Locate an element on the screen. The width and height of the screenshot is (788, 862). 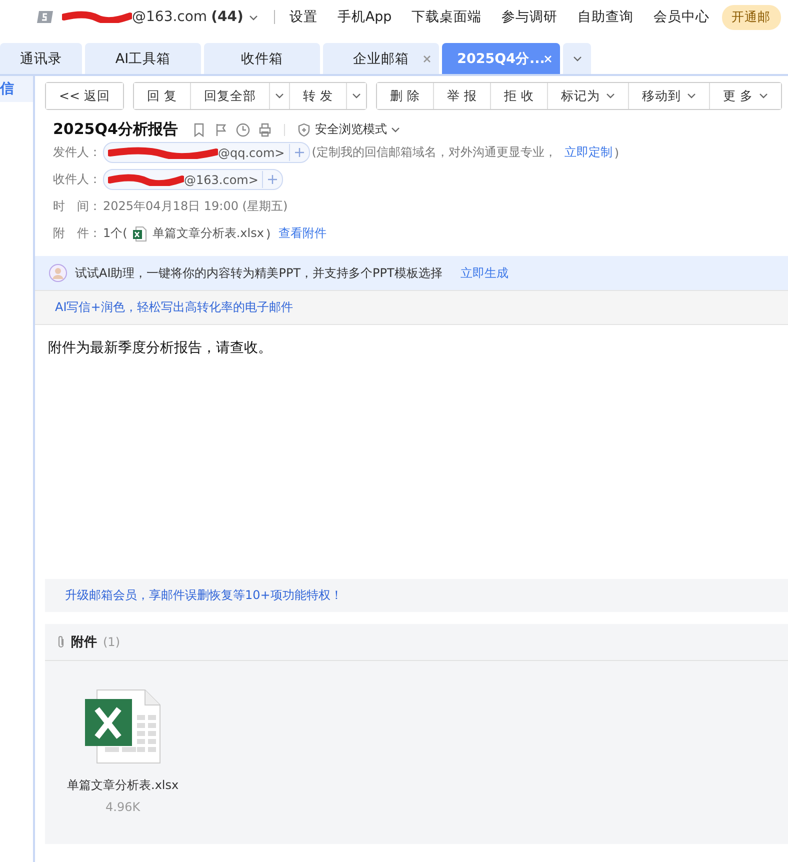
attachment-name: 单篇文章分析表.xlsx is located at coordinates (208, 233).